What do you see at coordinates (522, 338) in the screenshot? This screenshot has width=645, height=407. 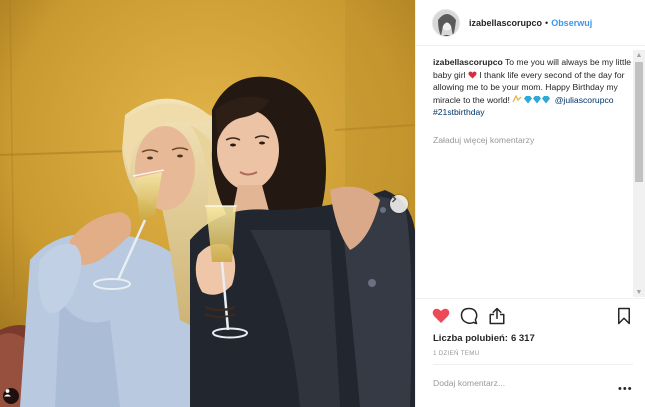 I see `likes-number: 6 317` at bounding box center [522, 338].